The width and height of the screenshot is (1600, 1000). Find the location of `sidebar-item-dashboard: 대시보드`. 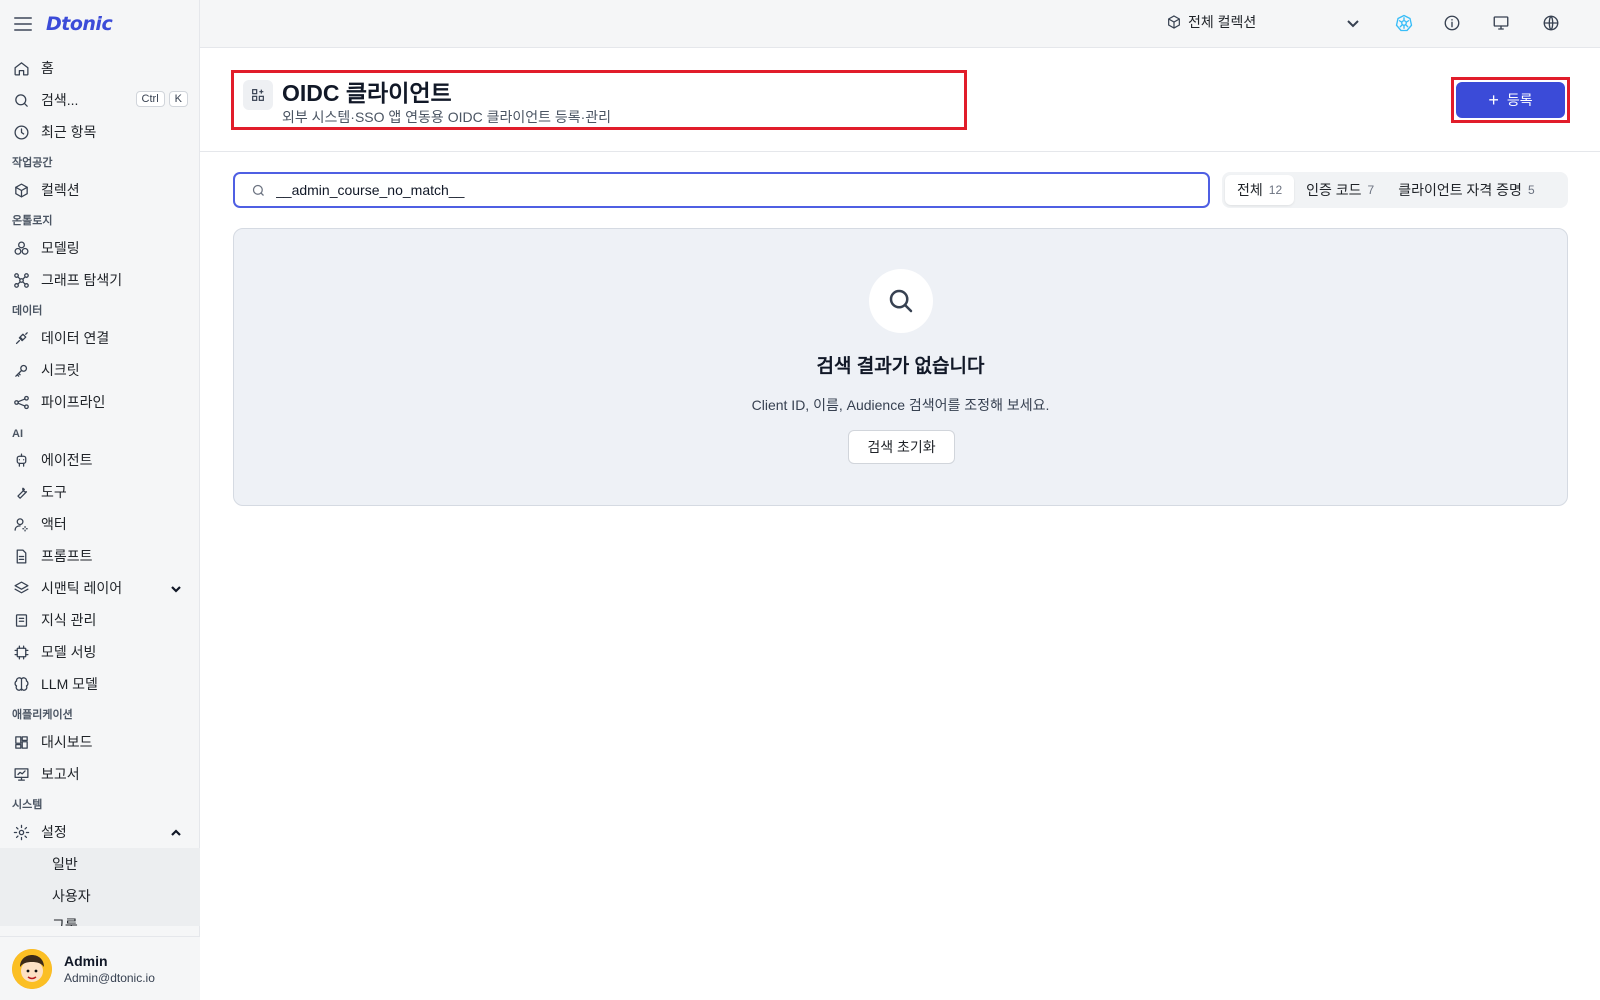

sidebar-item-dashboard: 대시보드 is located at coordinates (100, 742).